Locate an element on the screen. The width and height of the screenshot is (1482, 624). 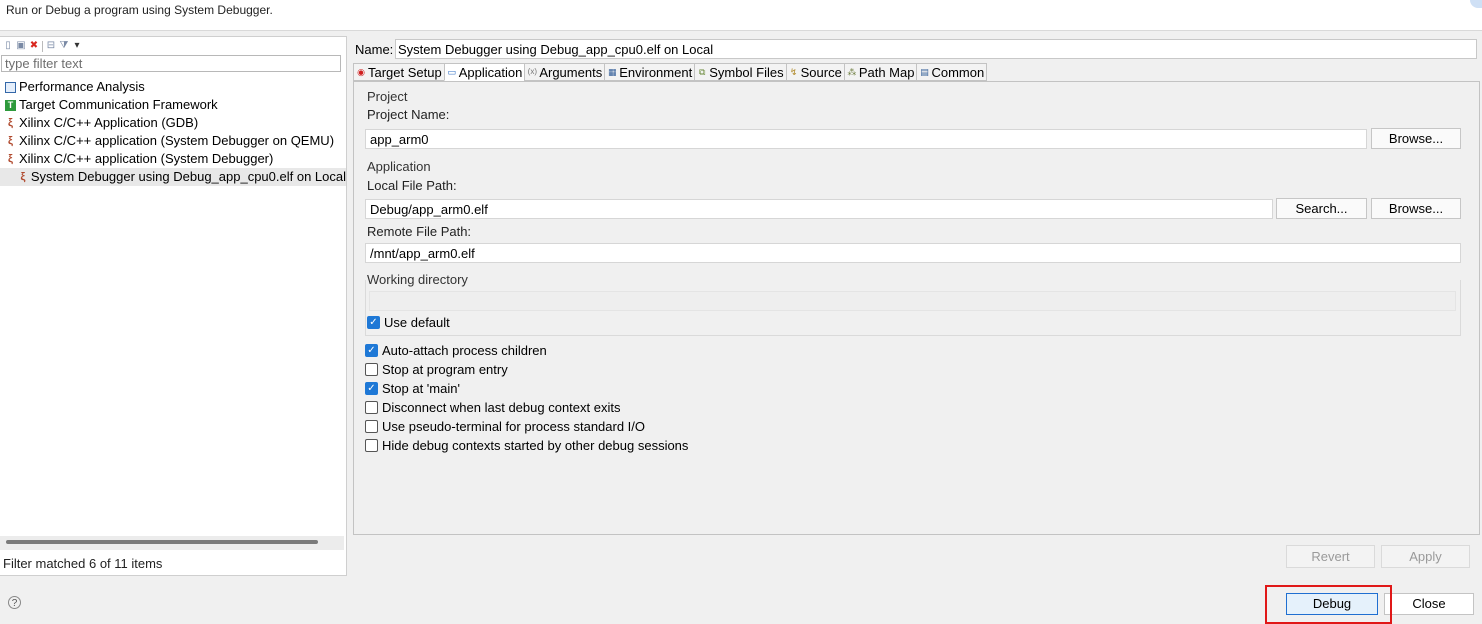
project-name-field is located at coordinates (866, 139).